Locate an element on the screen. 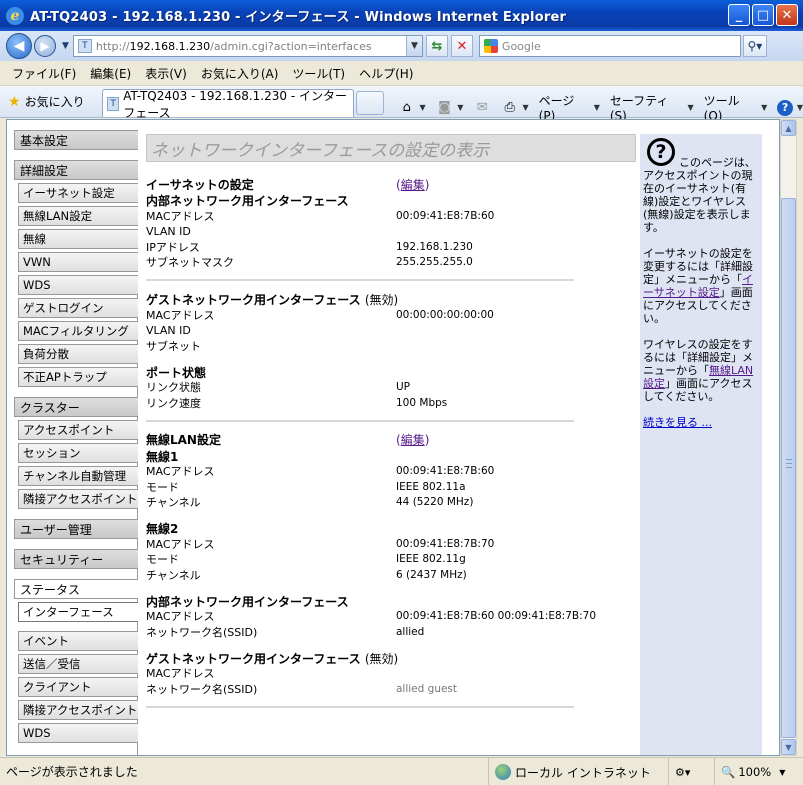 Image resolution: width=803 pixels, height=785 pixels. radio1-title: 無線1 is located at coordinates (162, 456).